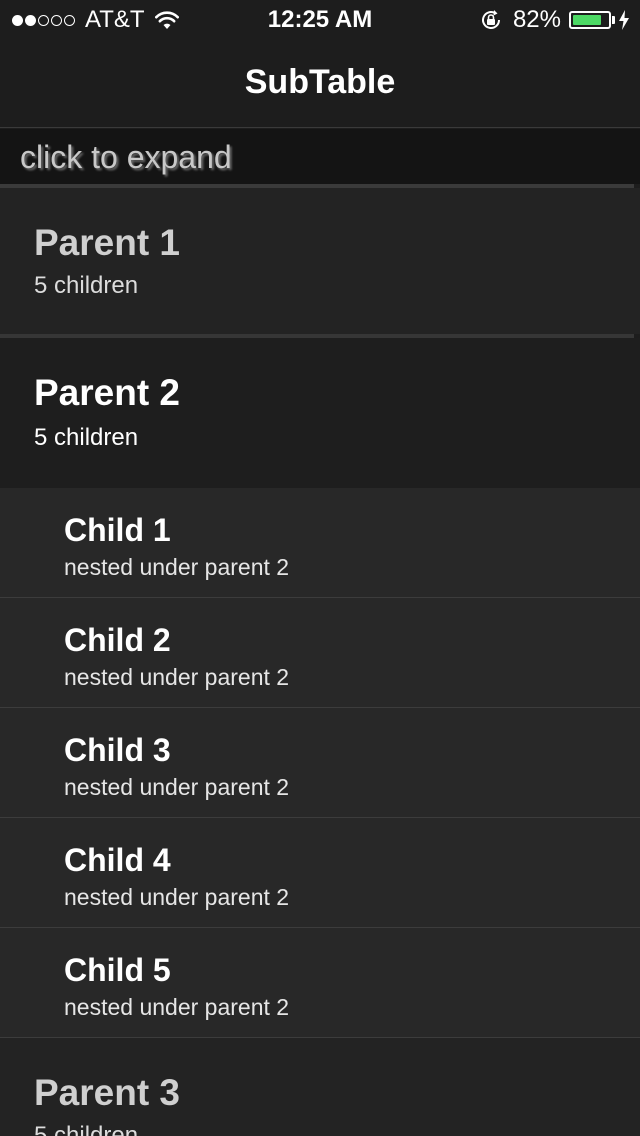 The height and width of the screenshot is (1136, 640). I want to click on parent-title: Parent 1, so click(107, 242).